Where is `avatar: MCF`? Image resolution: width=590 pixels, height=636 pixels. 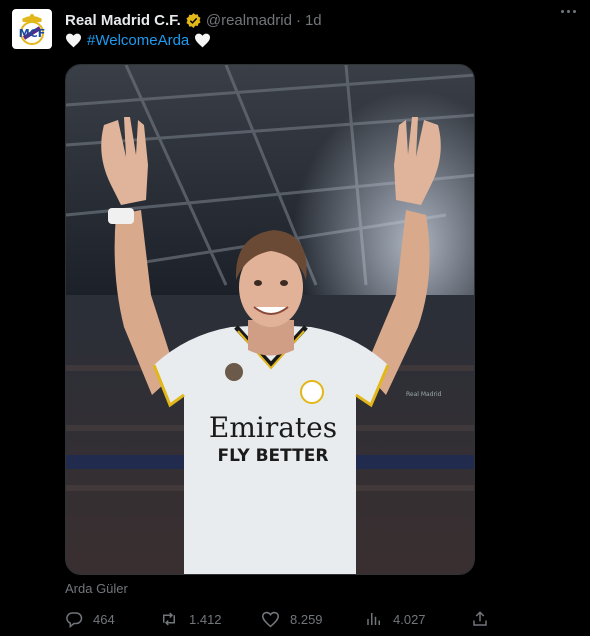
avatar: MCF is located at coordinates (32, 29).